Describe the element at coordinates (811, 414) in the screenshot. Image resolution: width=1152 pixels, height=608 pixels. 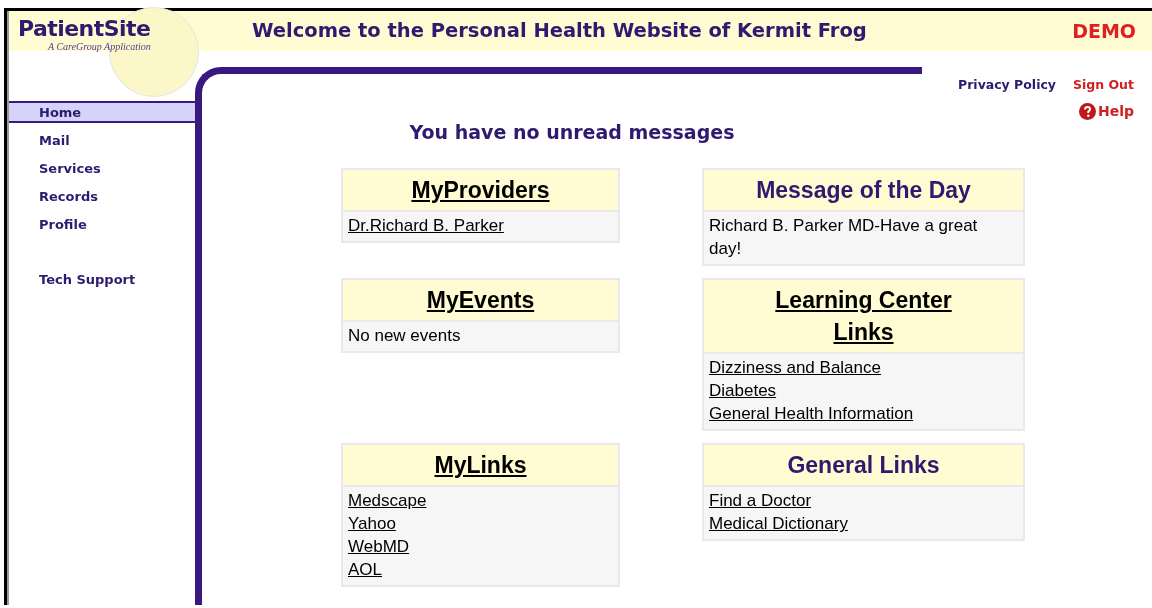
I see `panel-link: General Health Information` at that location.